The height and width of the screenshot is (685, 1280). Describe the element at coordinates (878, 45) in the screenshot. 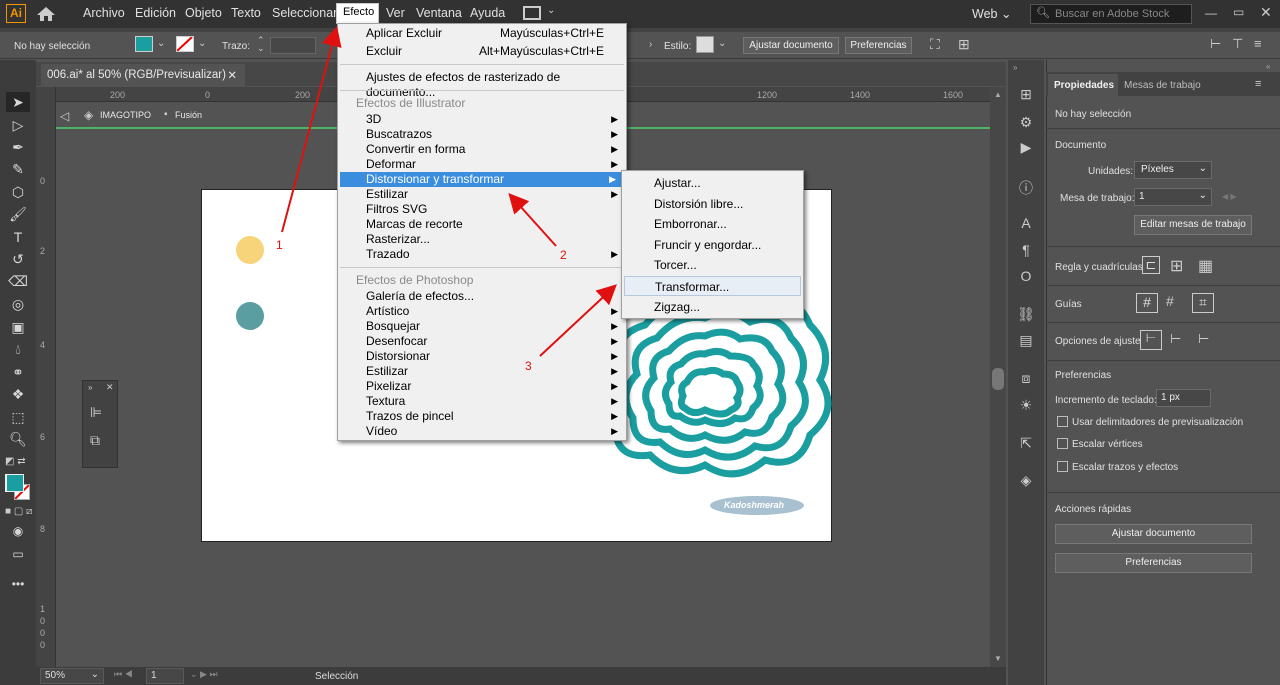

I see `preferences-button: Preferencias` at that location.